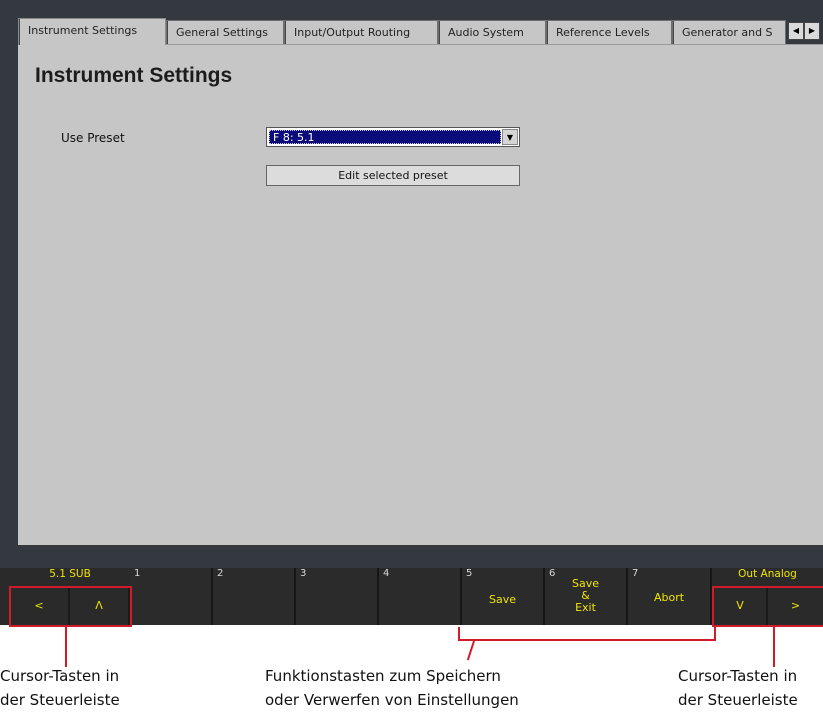 This screenshot has width=823, height=713. Describe the element at coordinates (93, 138) in the screenshot. I see `use-preset-label: Use Preset` at that location.